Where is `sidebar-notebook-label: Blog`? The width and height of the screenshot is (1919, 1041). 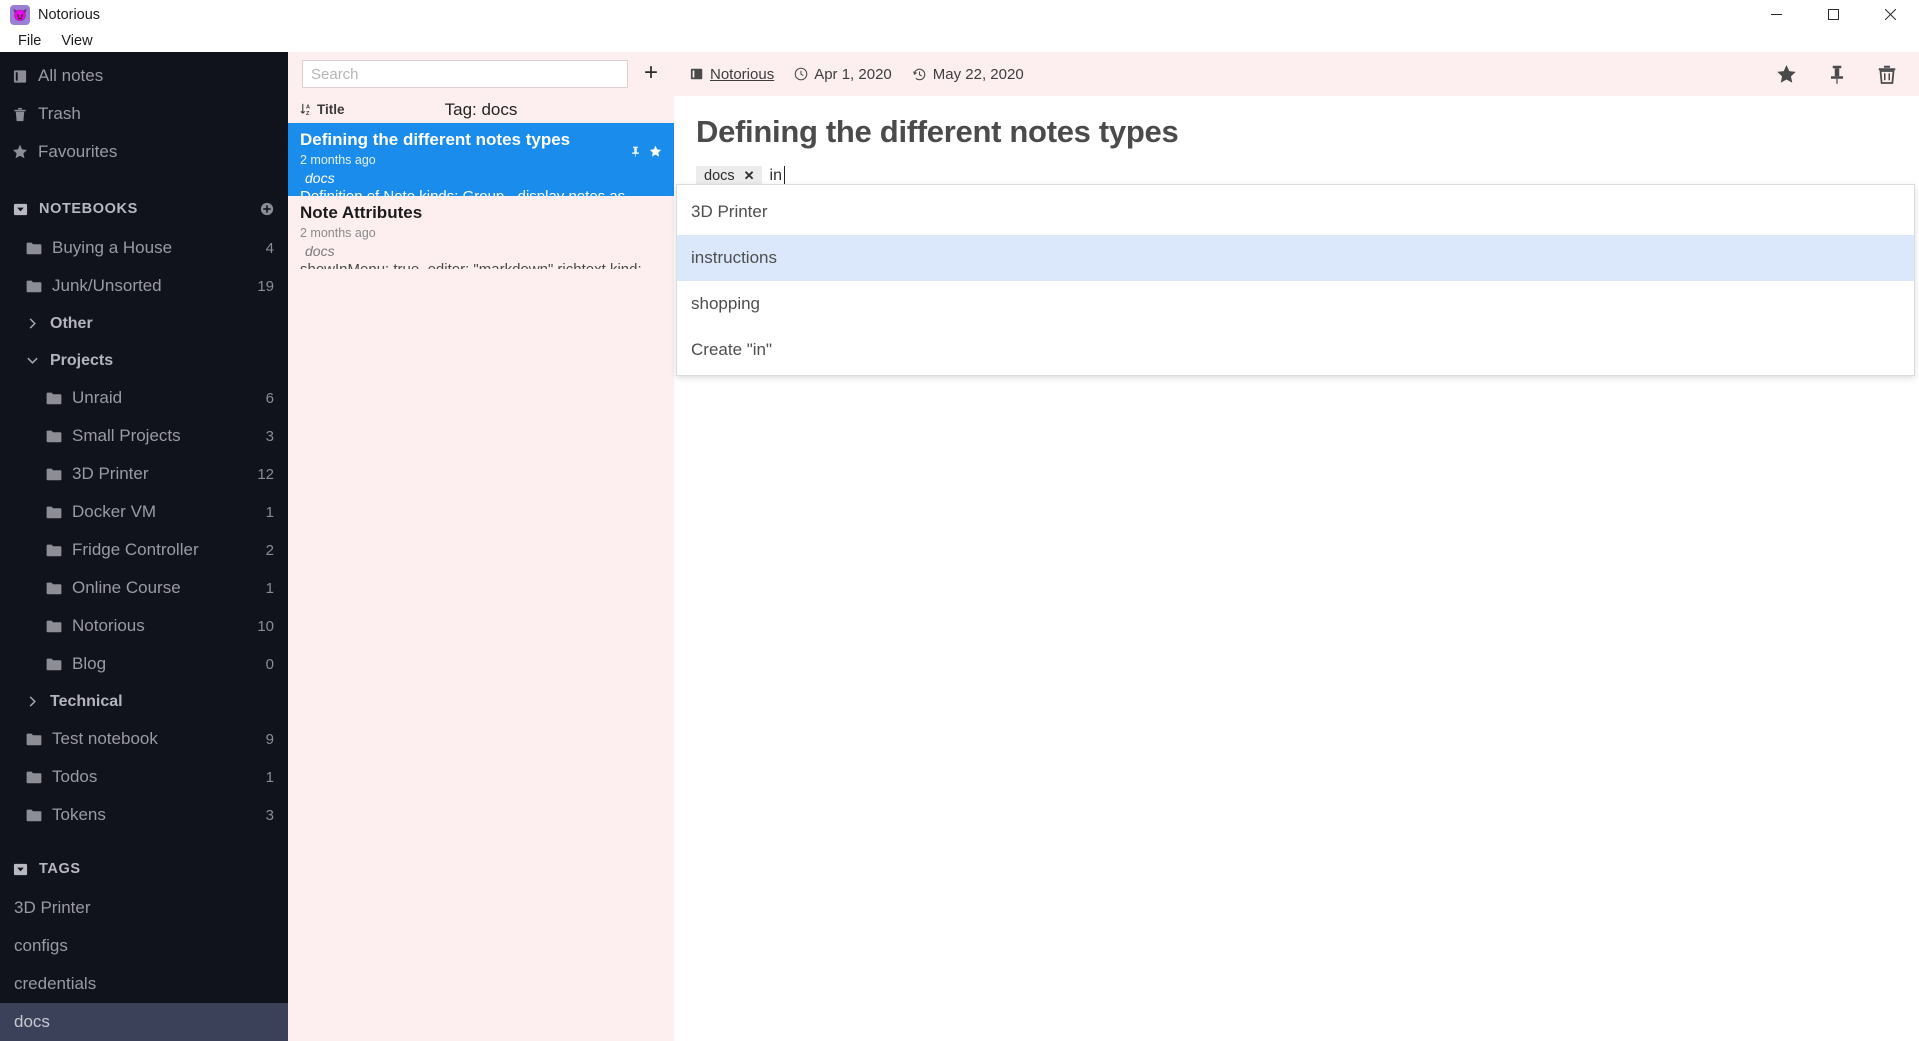
sidebar-notebook-label: Blog is located at coordinates (89, 663).